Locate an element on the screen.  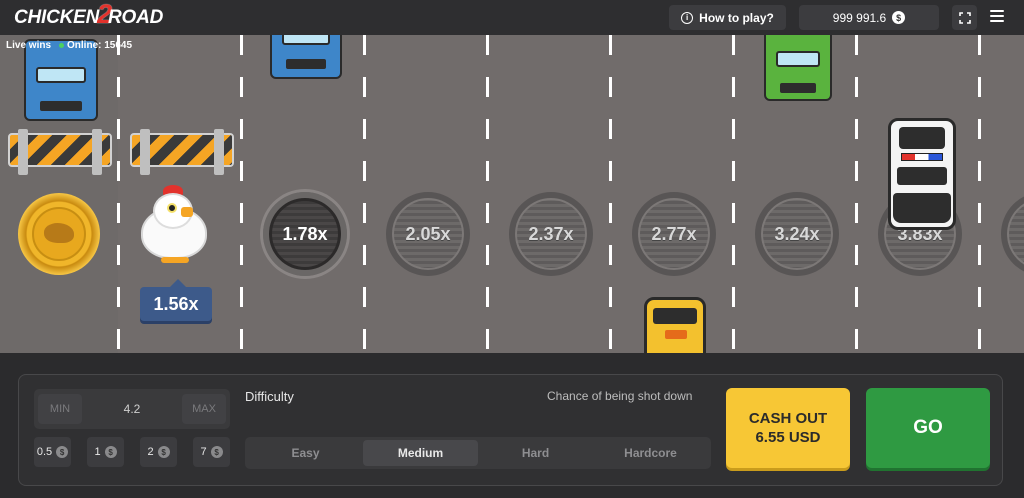
cash-out-label: CASH OUT is located at coordinates (788, 418).